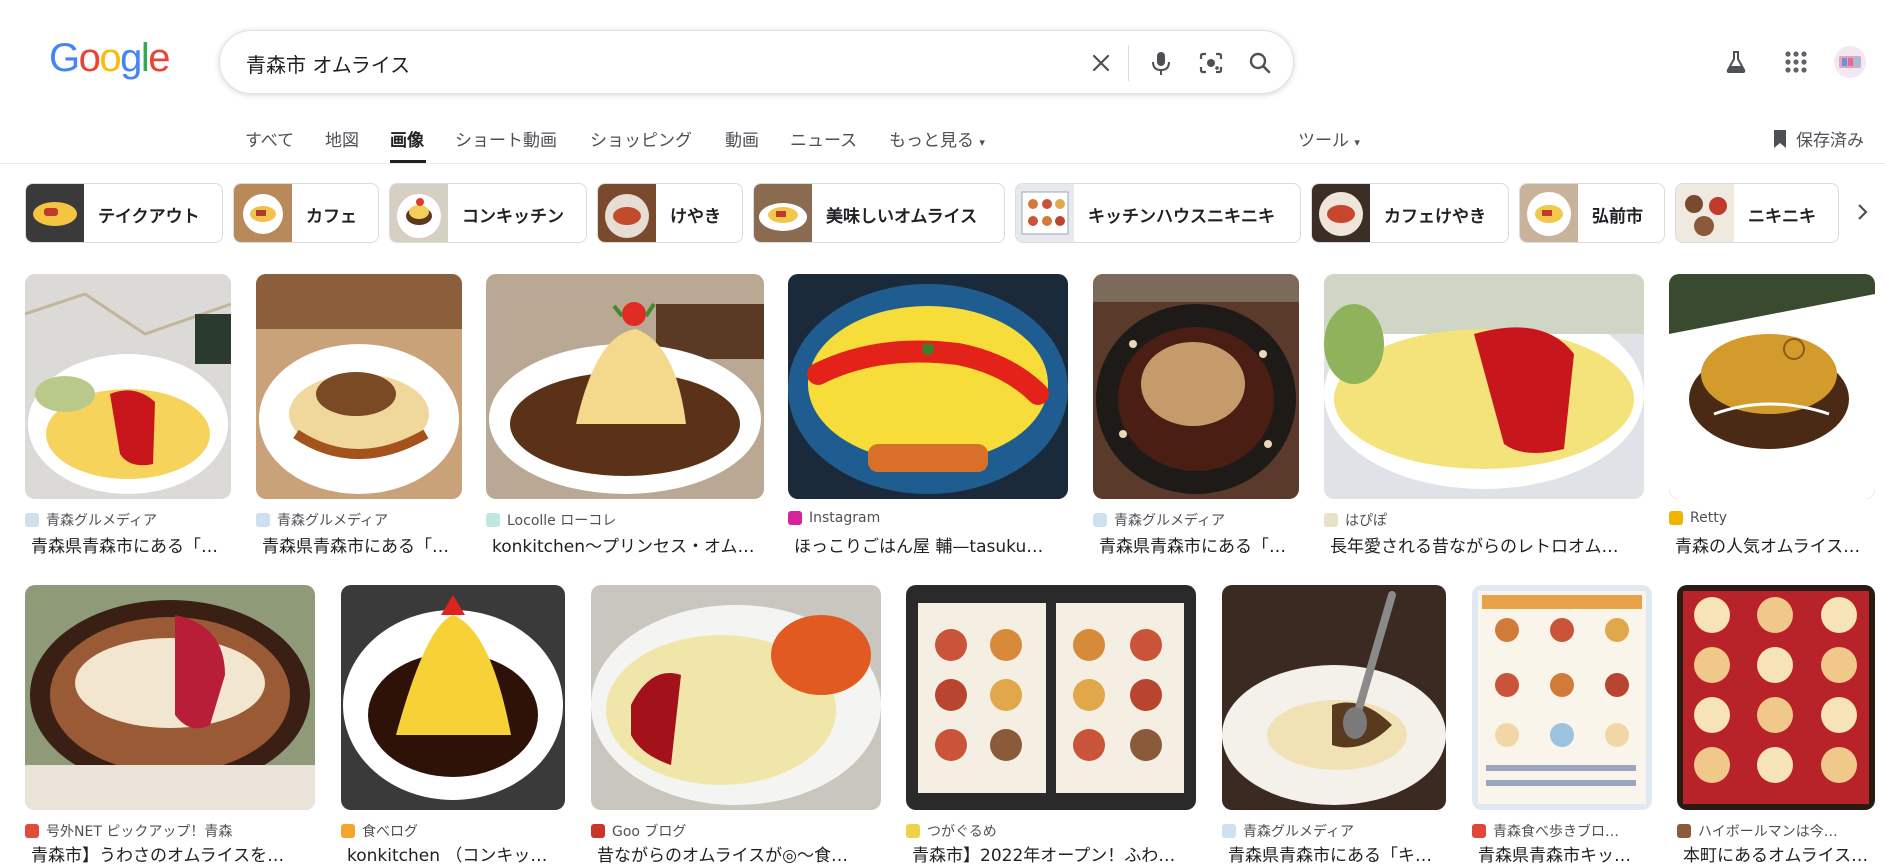 The image size is (1885, 866). What do you see at coordinates (1782, 217) in the screenshot?
I see `chip-label: ニキニキ` at bounding box center [1782, 217].